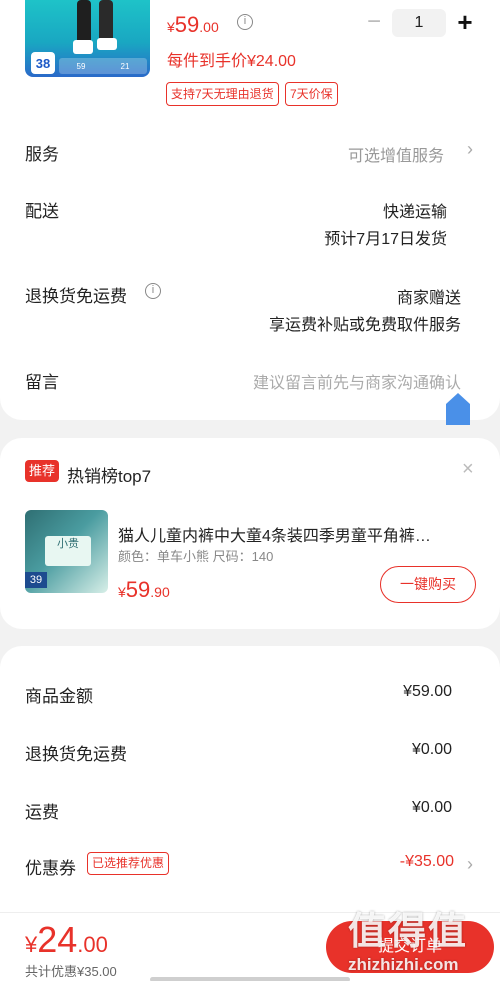 The image size is (500, 981). What do you see at coordinates (76, 754) in the screenshot?
I see `return-shipping-summary-label: 退换货免运费` at bounding box center [76, 754].